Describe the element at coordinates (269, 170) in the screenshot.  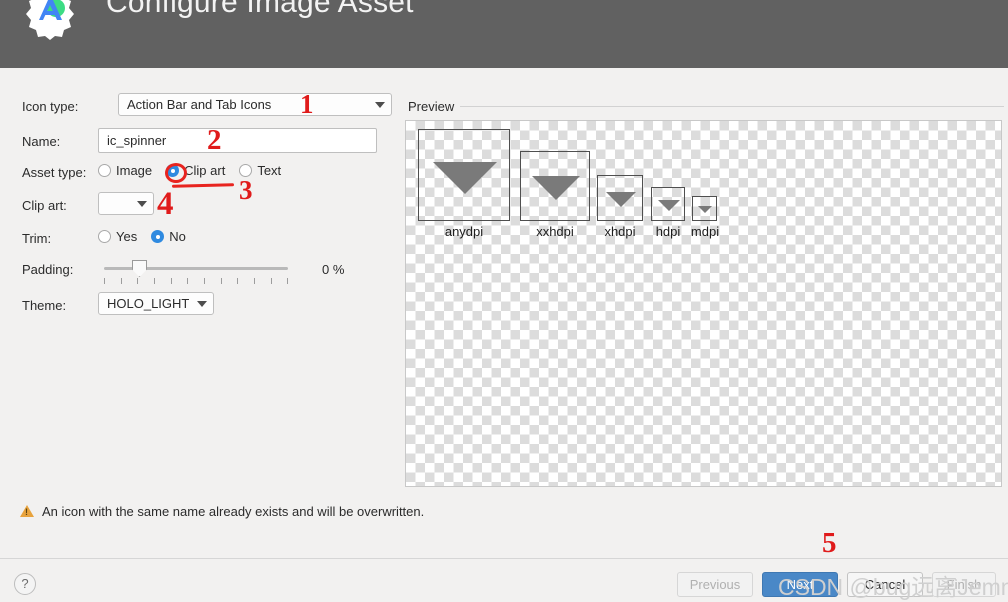
I see `asset-type-option-text-label: Text` at that location.